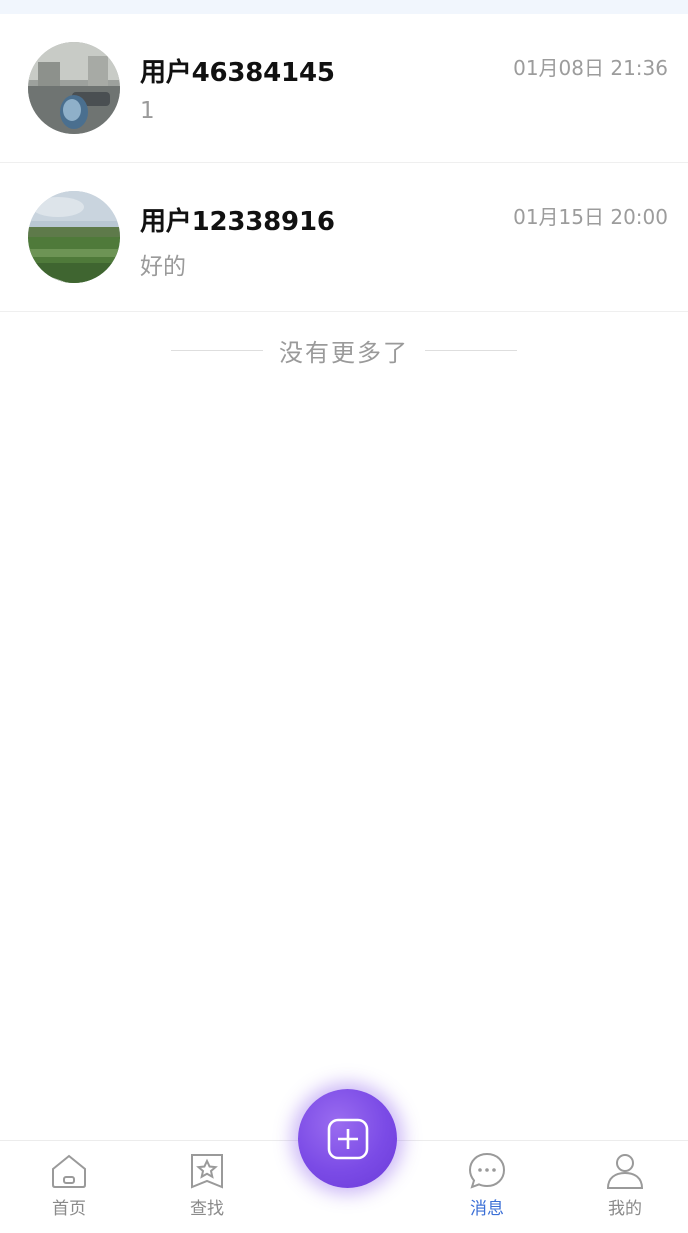 The image size is (688, 1233). Describe the element at coordinates (69, 1171) in the screenshot. I see `home-icon` at that location.